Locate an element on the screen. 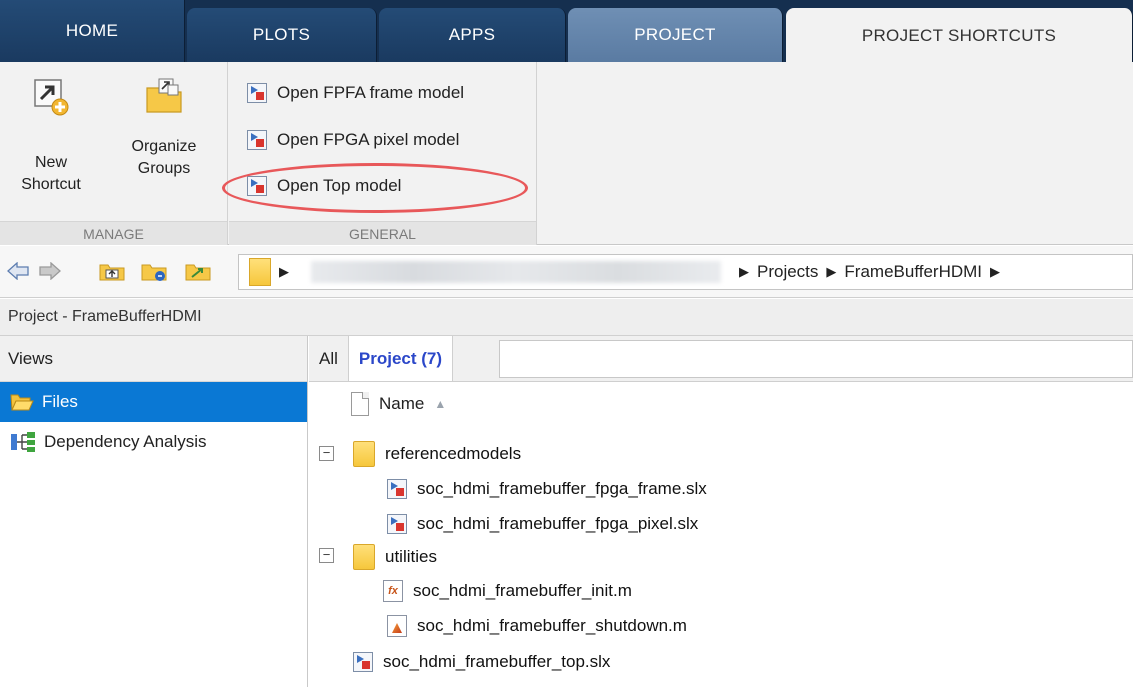 The height and width of the screenshot is (687, 1133). new-shortcut-icon is located at coordinates (51, 97).